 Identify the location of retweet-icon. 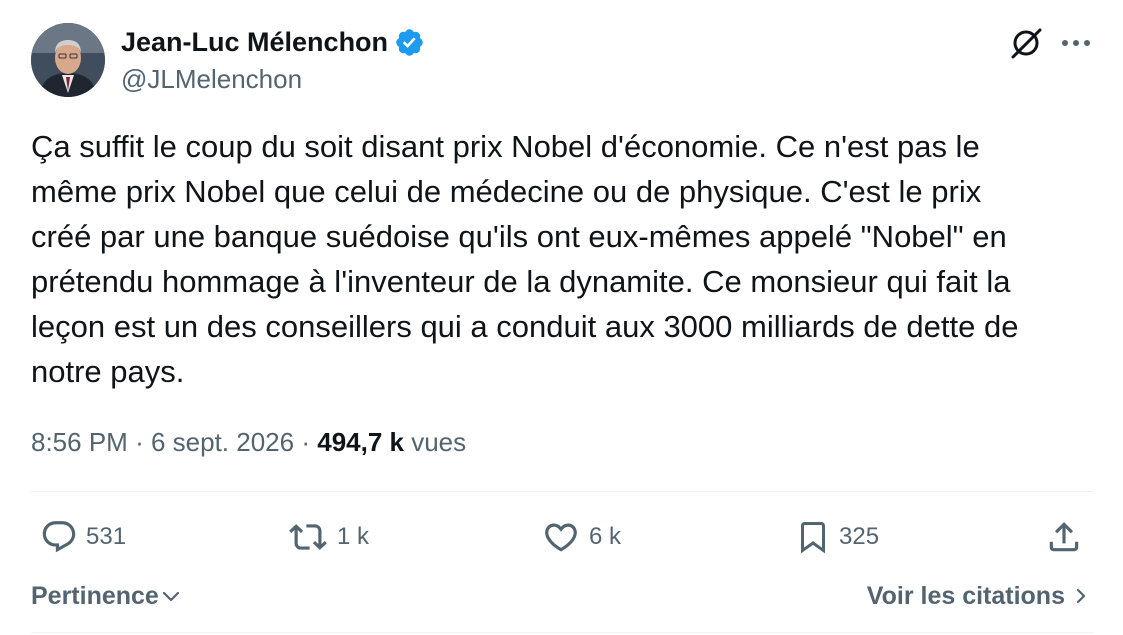
(308, 537).